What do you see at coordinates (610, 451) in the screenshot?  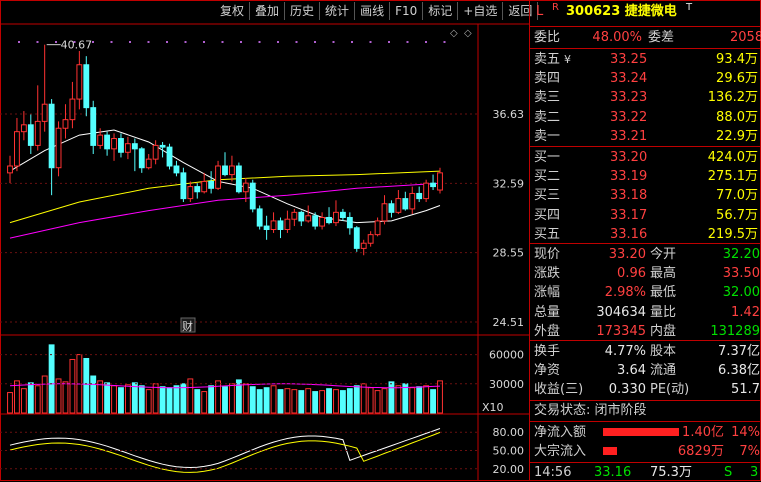 I see `flow-bar` at bounding box center [610, 451].